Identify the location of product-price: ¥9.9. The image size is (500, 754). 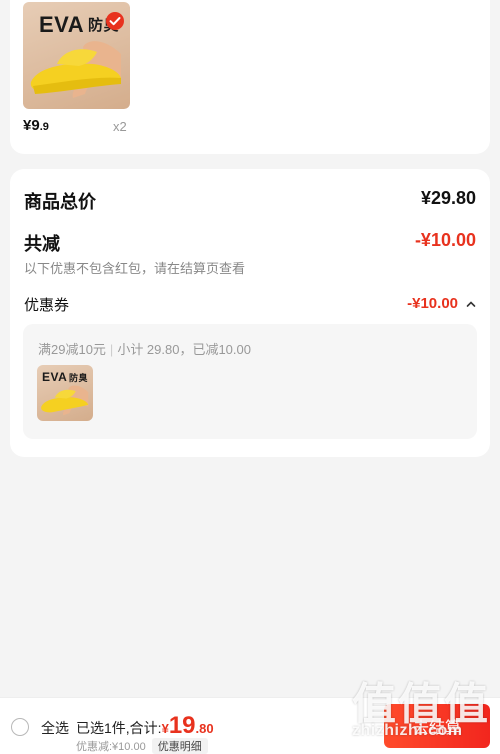
(36, 125).